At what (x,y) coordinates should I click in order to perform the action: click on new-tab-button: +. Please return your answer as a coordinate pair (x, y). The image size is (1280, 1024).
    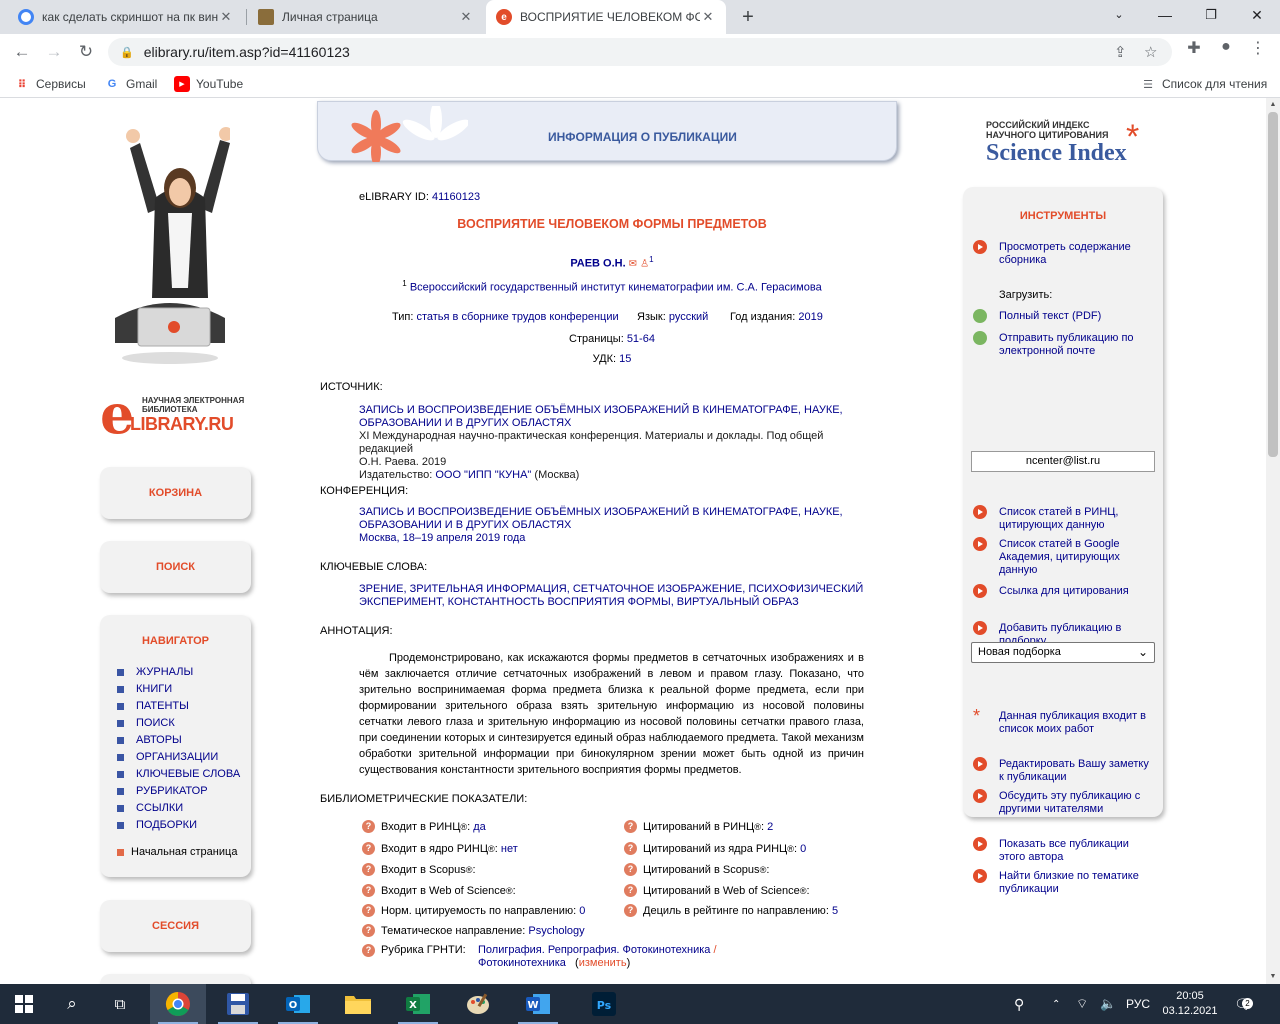
    Looking at the image, I should click on (748, 17).